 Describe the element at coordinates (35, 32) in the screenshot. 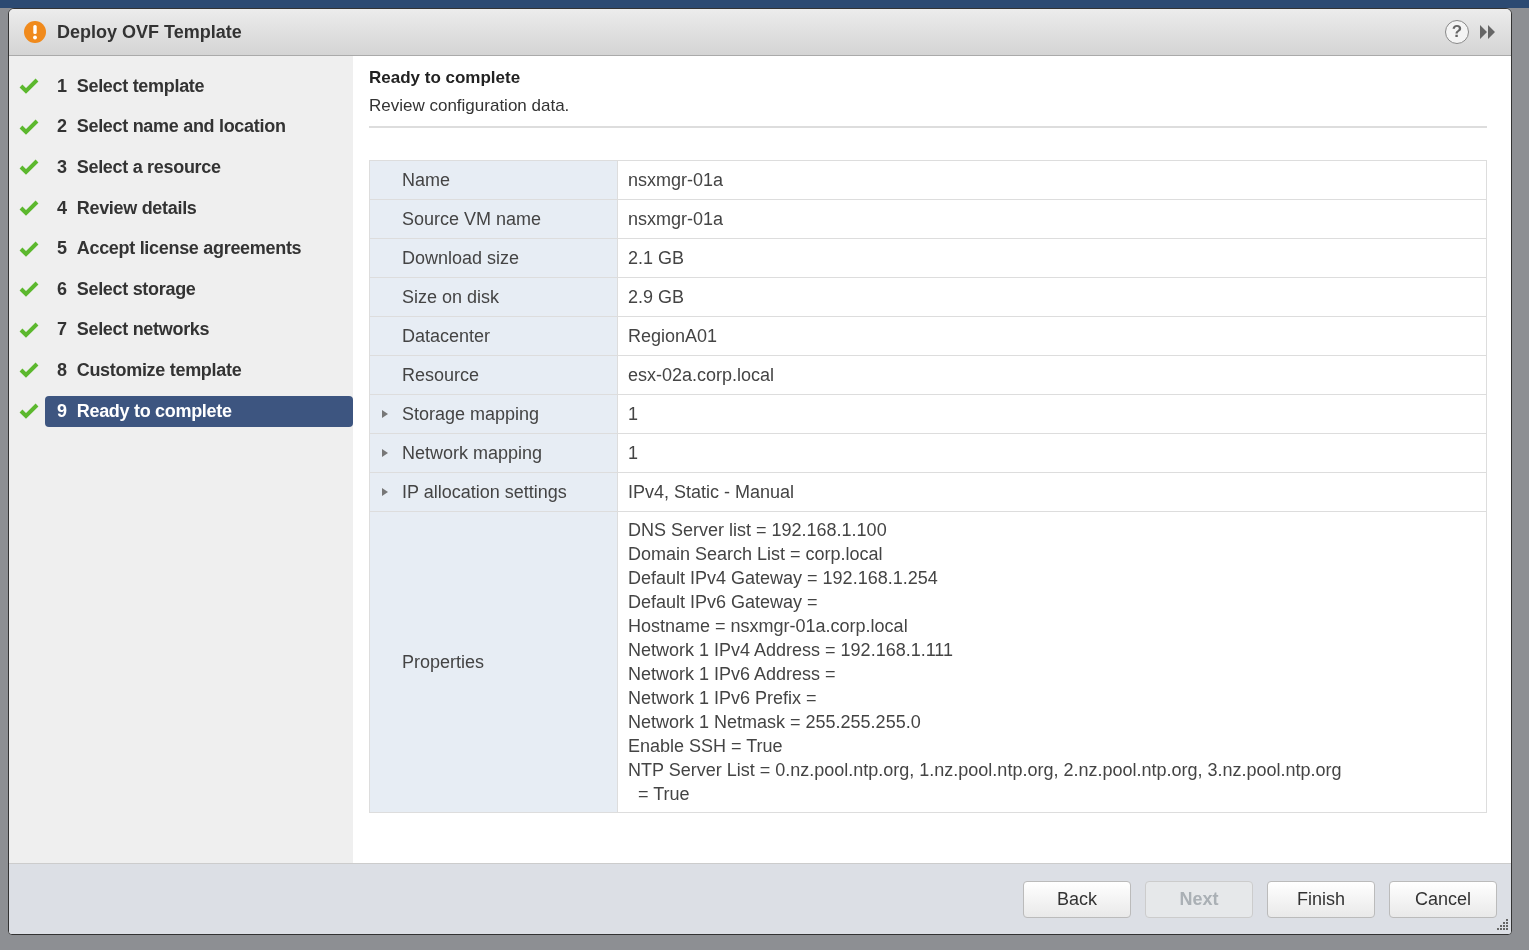

I see `warning-icon` at that location.